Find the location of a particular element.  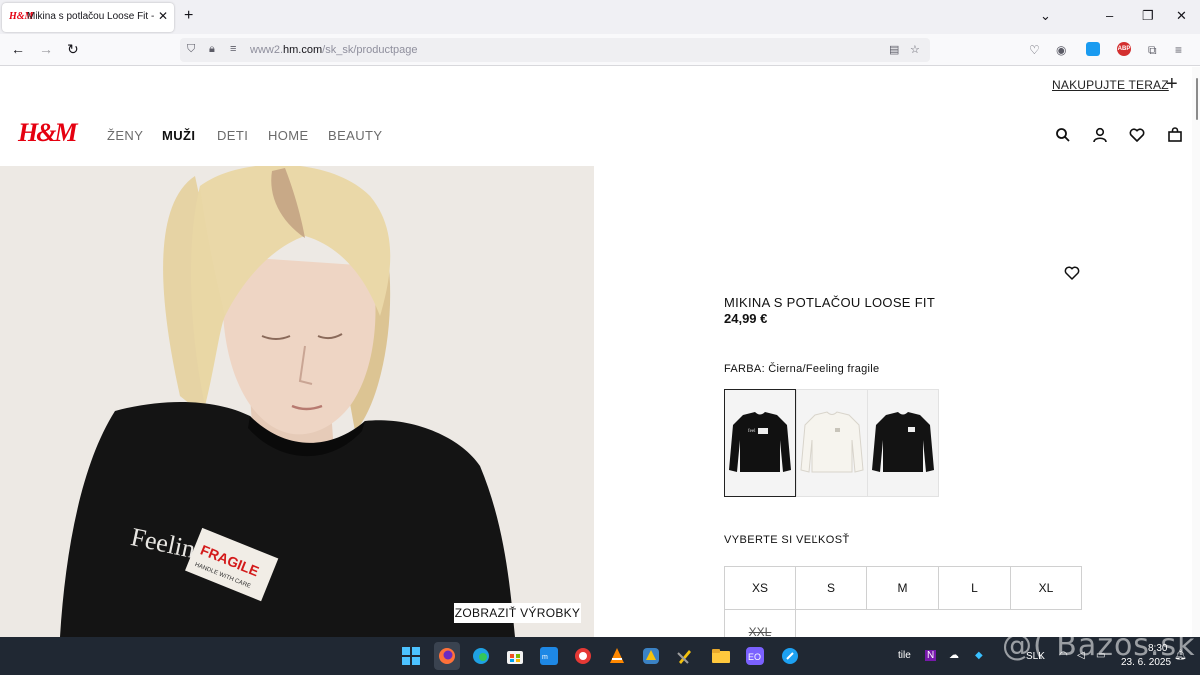

microsoft-store-icon is located at coordinates (515, 656).